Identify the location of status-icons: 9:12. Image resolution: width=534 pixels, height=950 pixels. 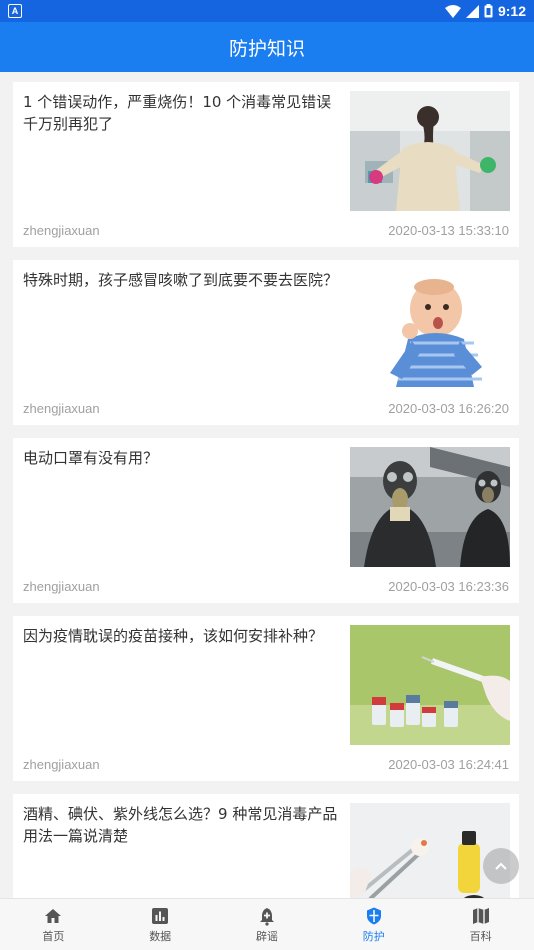
(485, 11).